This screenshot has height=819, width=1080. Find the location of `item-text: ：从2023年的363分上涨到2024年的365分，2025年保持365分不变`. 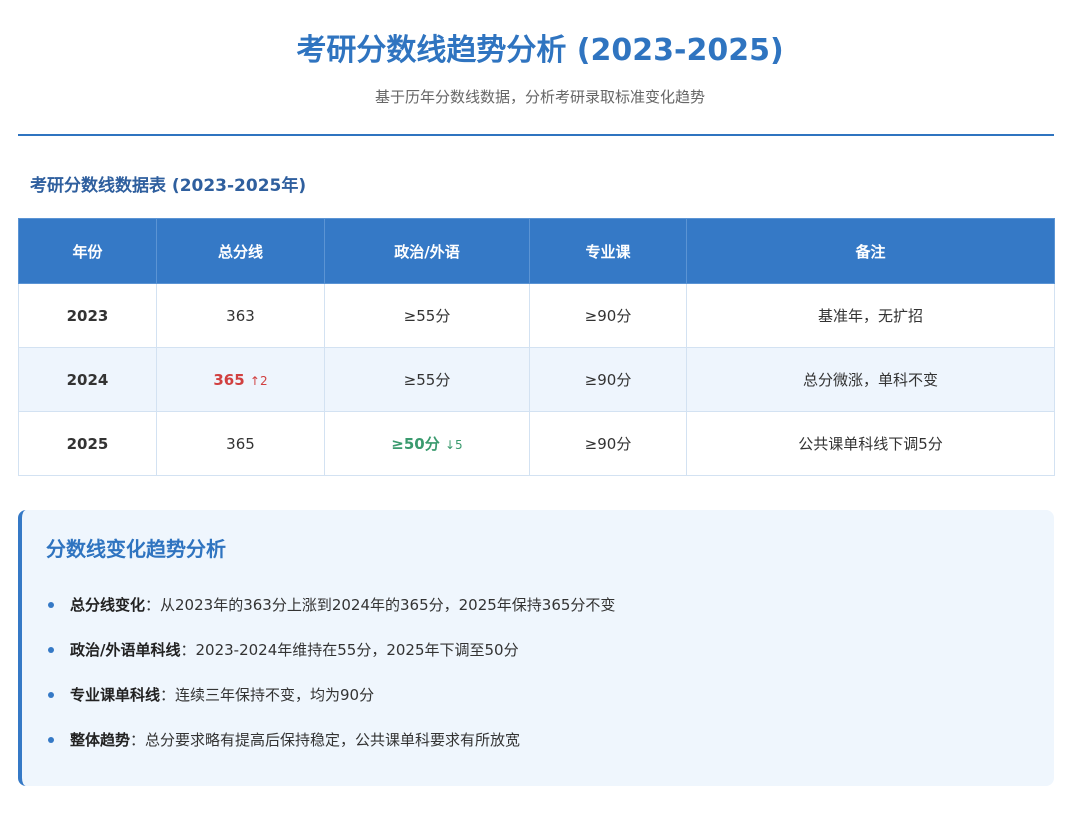

item-text: ：从2023年的363分上涨到2024年的365分，2025年保持365分不变 is located at coordinates (380, 605).